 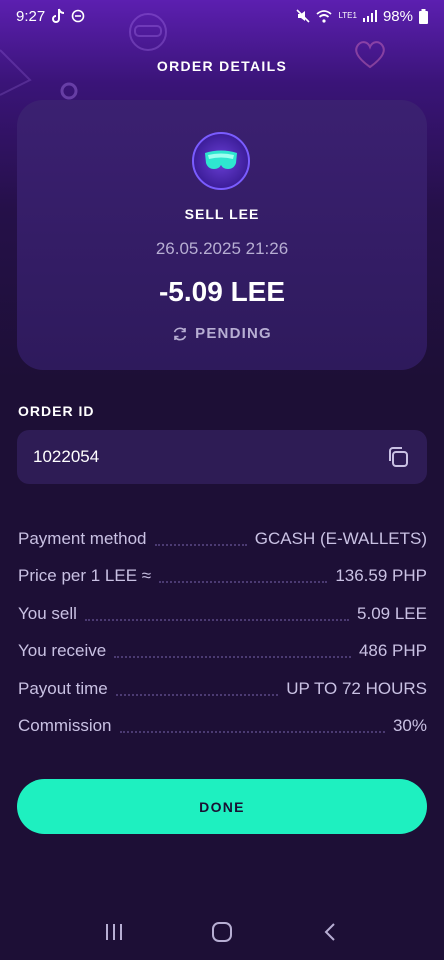 What do you see at coordinates (222, 539) in the screenshot?
I see `detail-row-payment-method: Payment method GCASH (E-WALLETS)` at bounding box center [222, 539].